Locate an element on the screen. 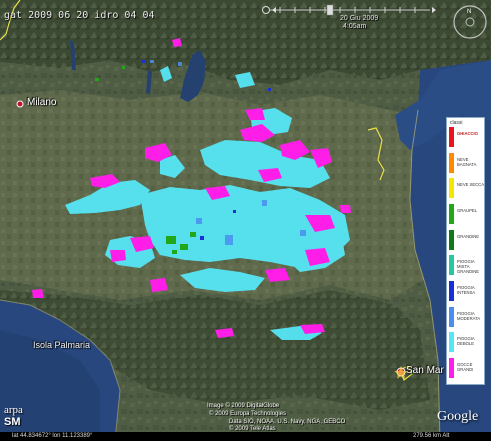 This screenshot has height=441, width=491. legend-label: GRANDINE is located at coordinates (468, 236).